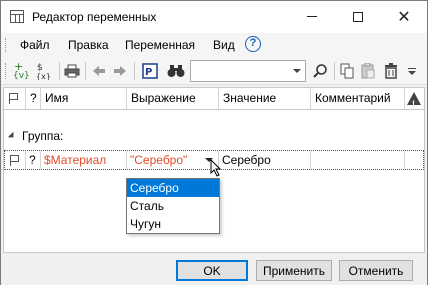  I want to click on variable-function-button: $ {x}, so click(46, 71).